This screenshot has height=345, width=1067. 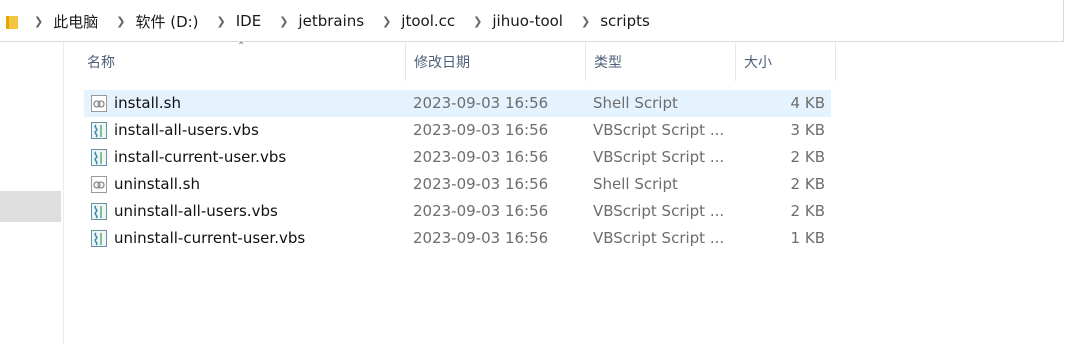 What do you see at coordinates (807, 130) in the screenshot?
I see `file-size: 3 KB` at bounding box center [807, 130].